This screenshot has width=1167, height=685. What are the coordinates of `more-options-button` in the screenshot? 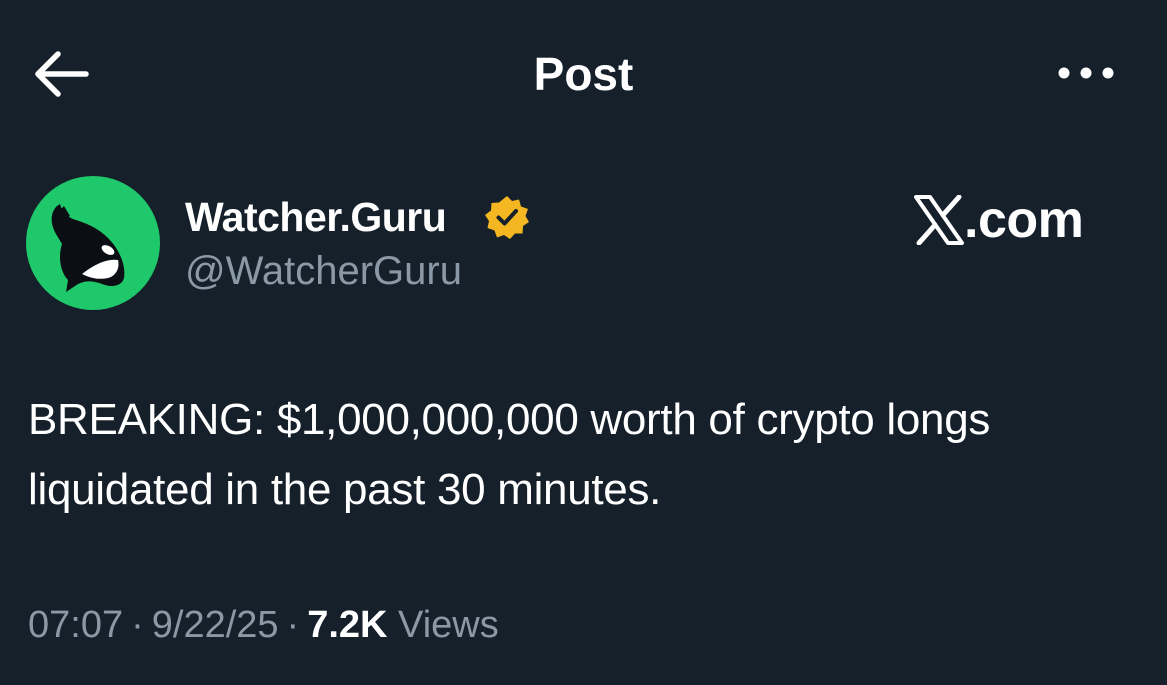 It's located at (1086, 73).